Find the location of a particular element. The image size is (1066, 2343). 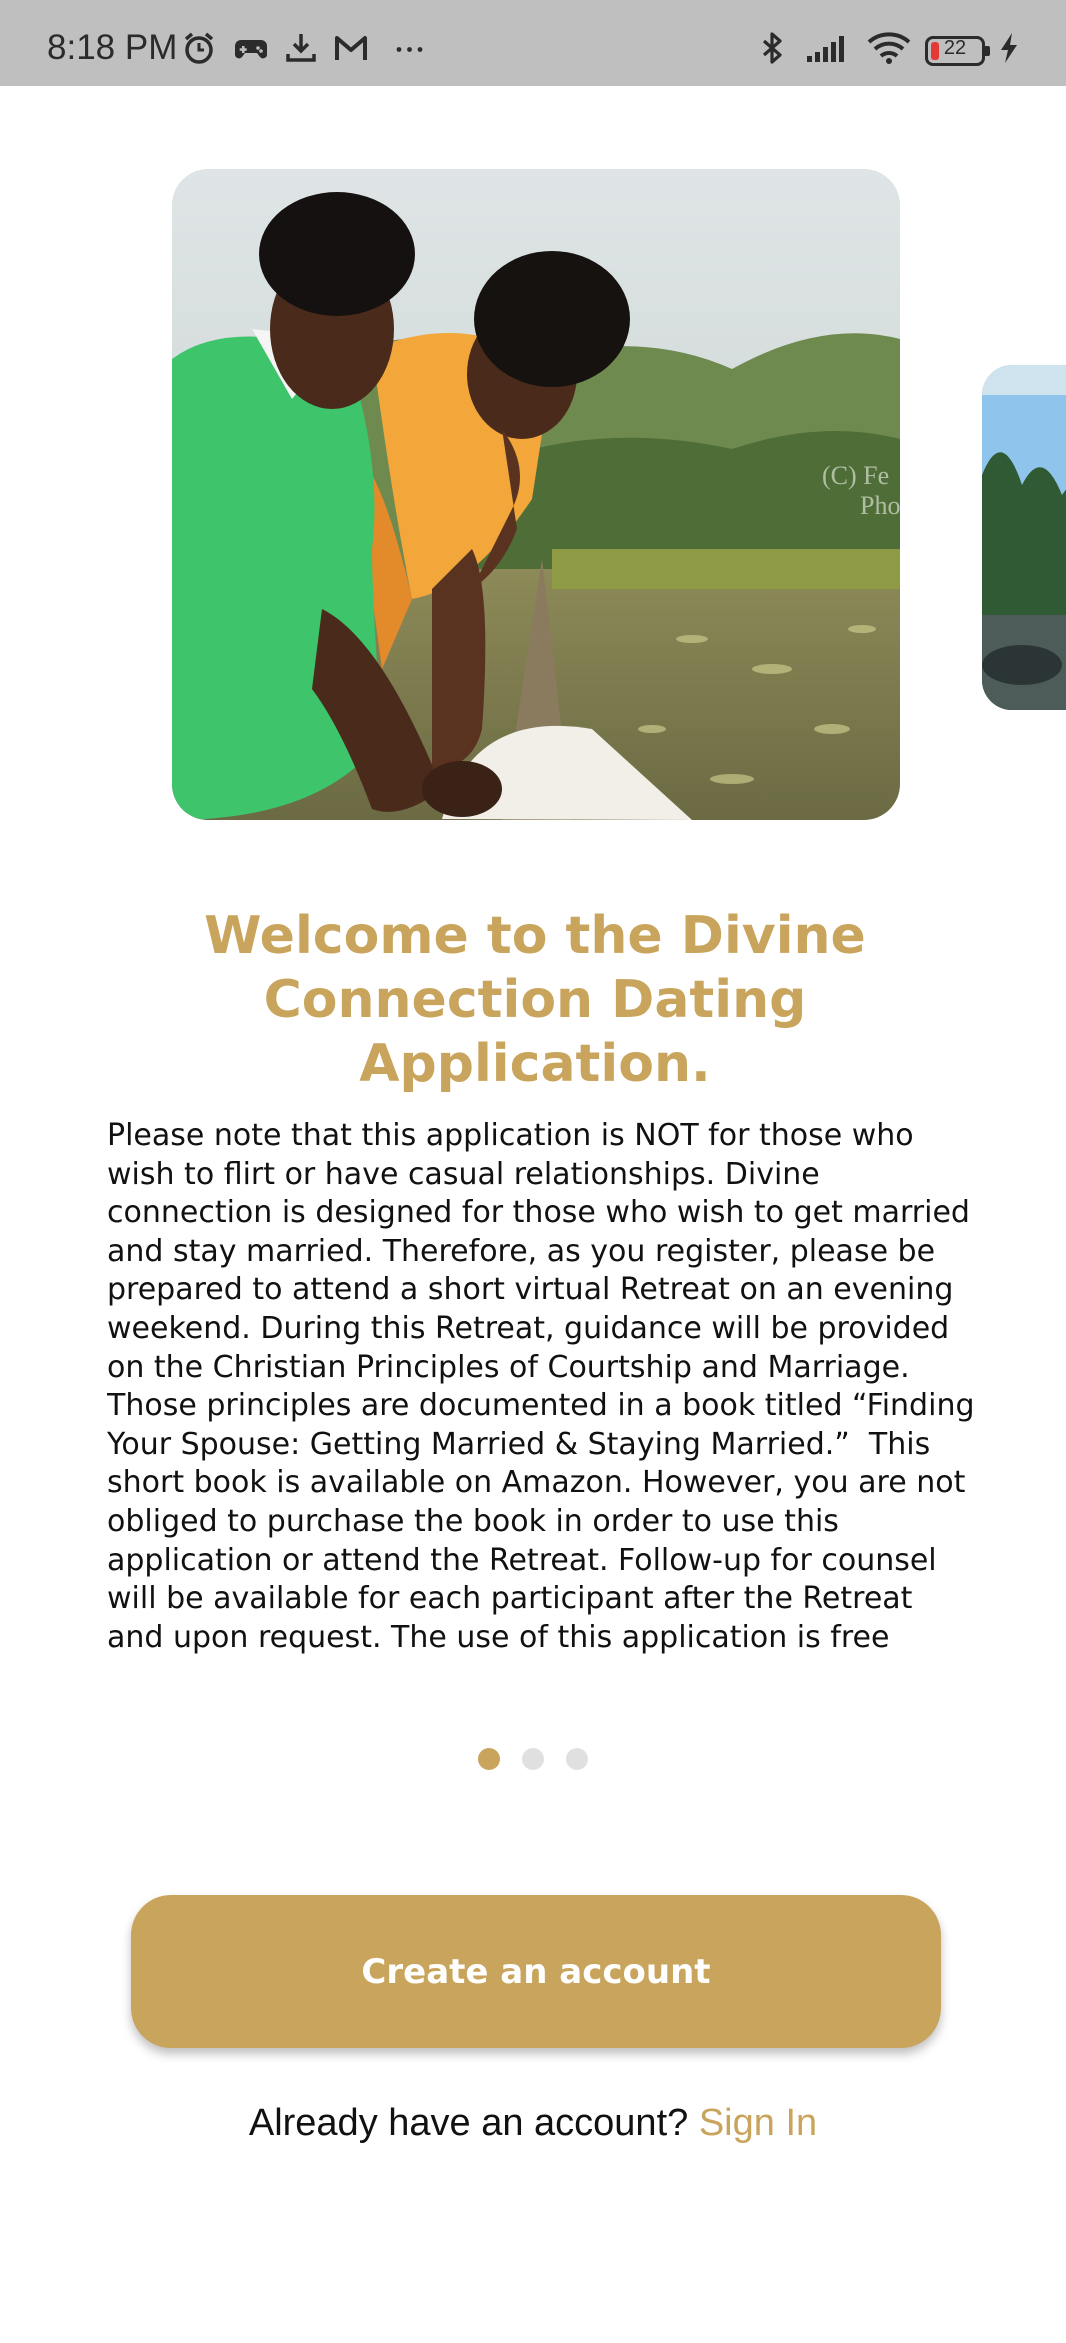

wifi-icon is located at coordinates (889, 48).